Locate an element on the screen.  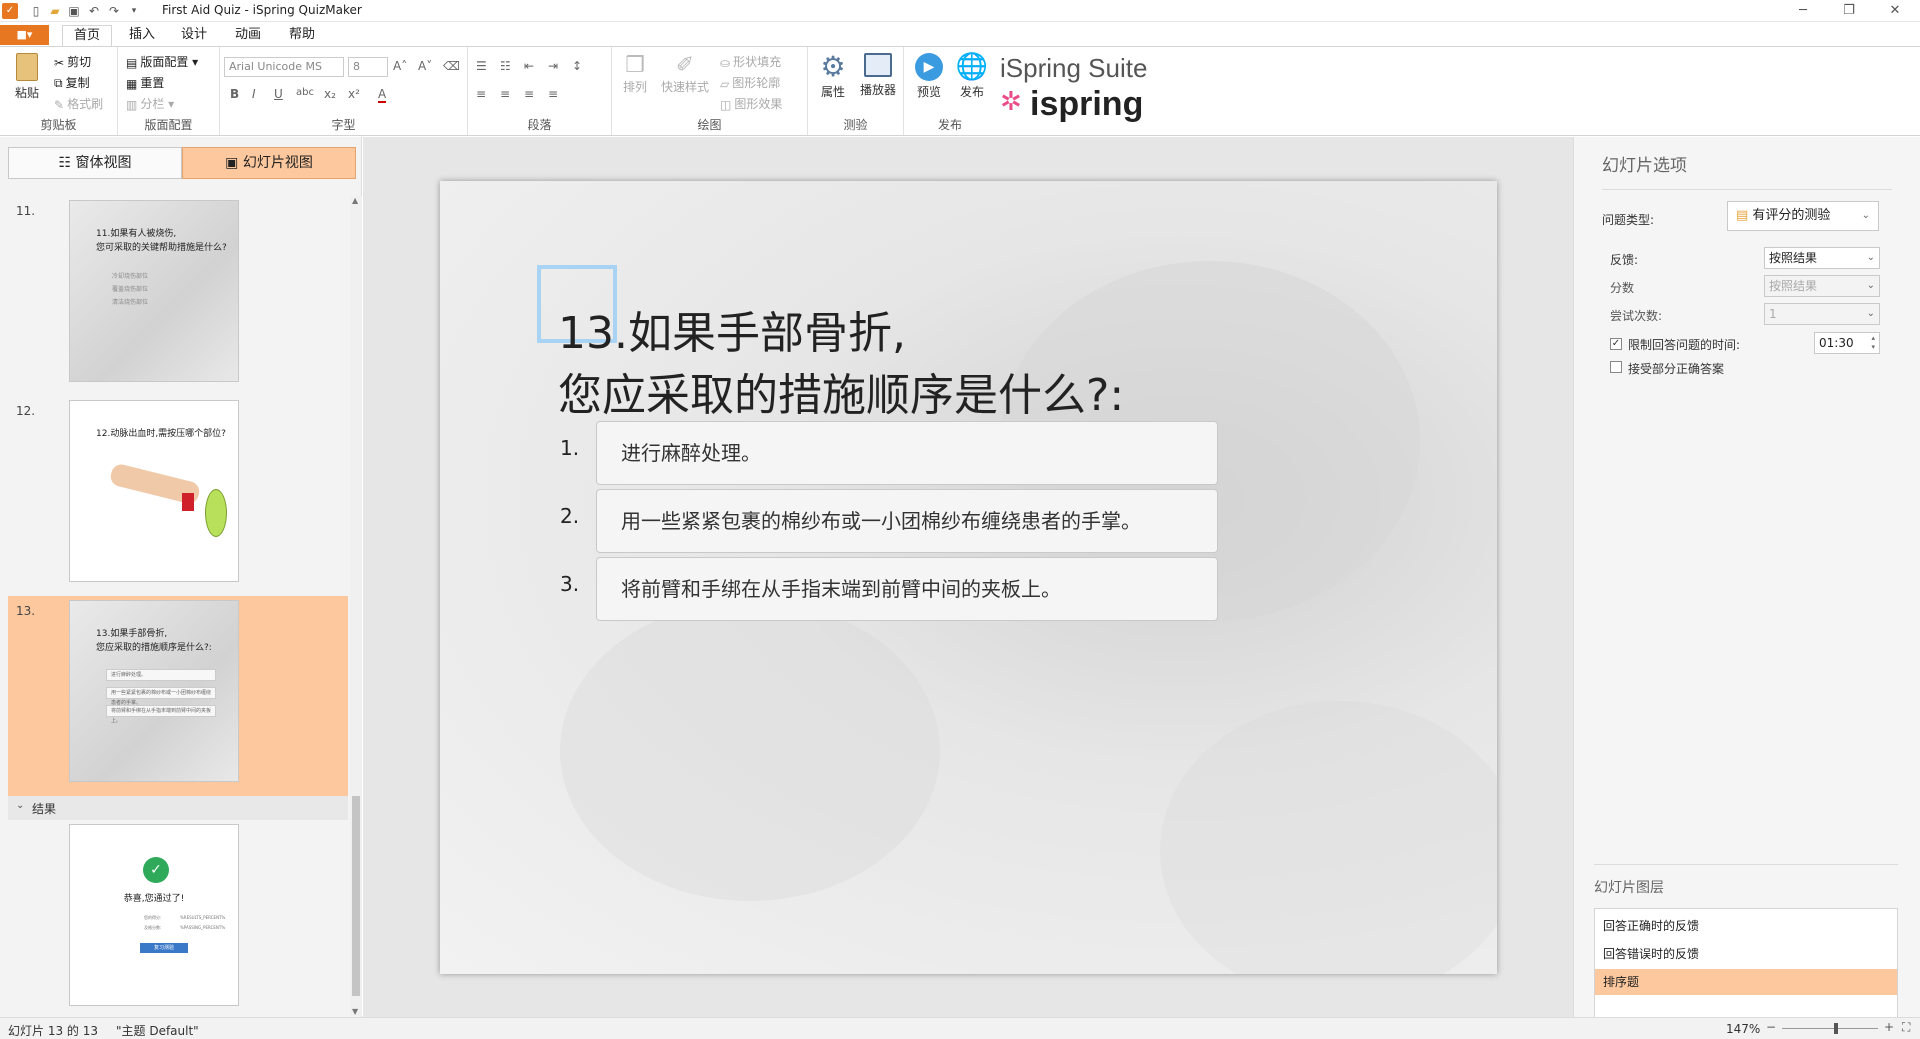
shrink-font-icon: A˅ is located at coordinates (425, 66).